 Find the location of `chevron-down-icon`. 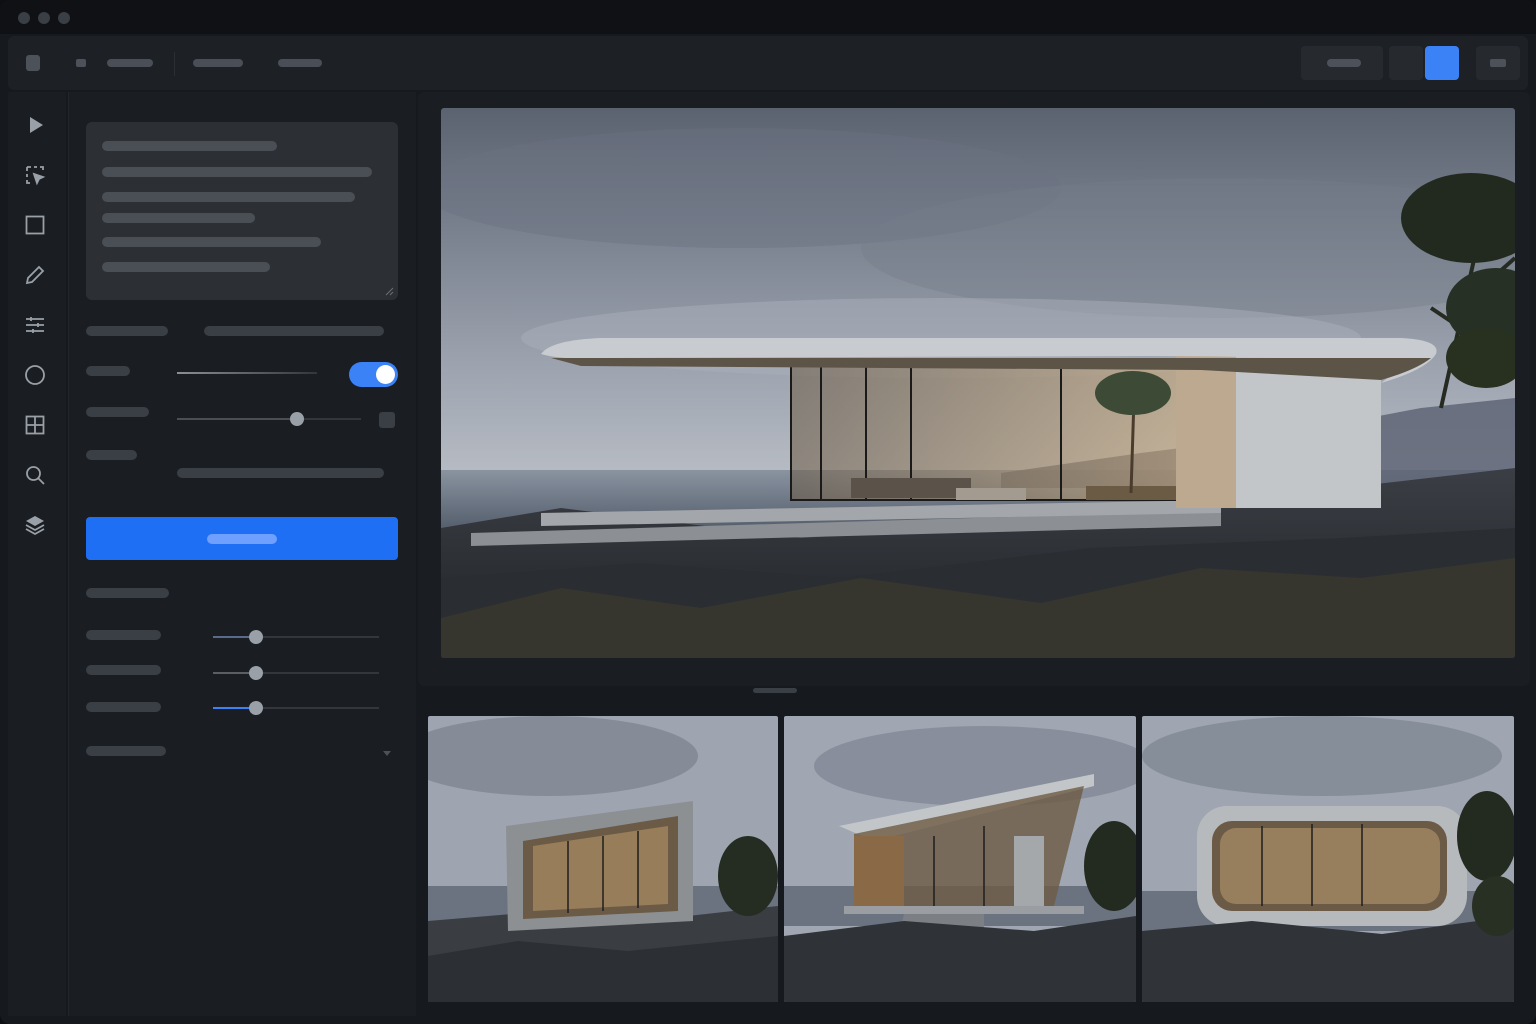

chevron-down-icon is located at coordinates (387, 753).